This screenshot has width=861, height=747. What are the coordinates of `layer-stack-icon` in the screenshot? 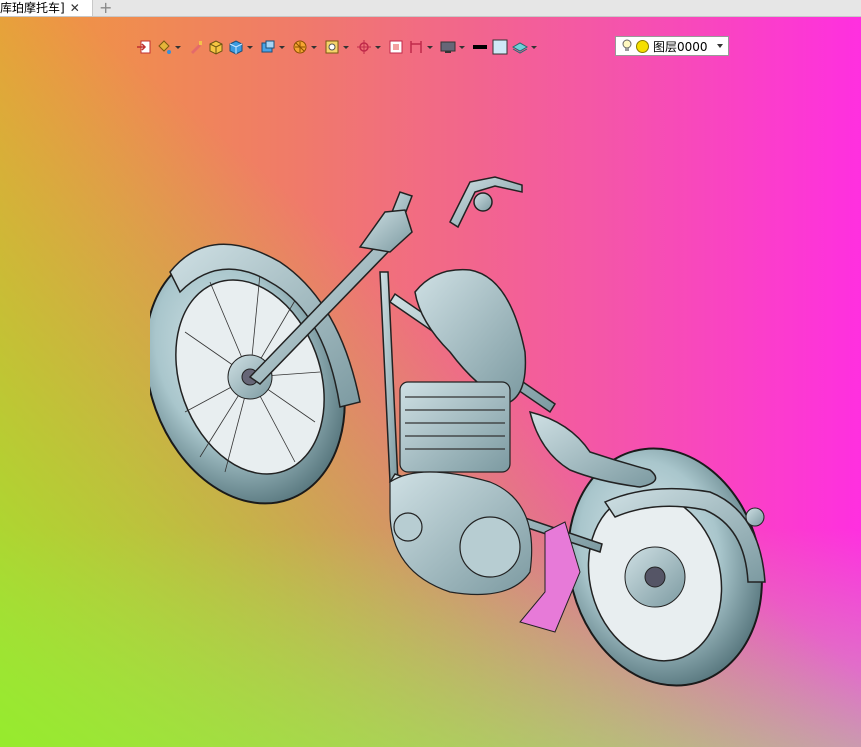 It's located at (520, 47).